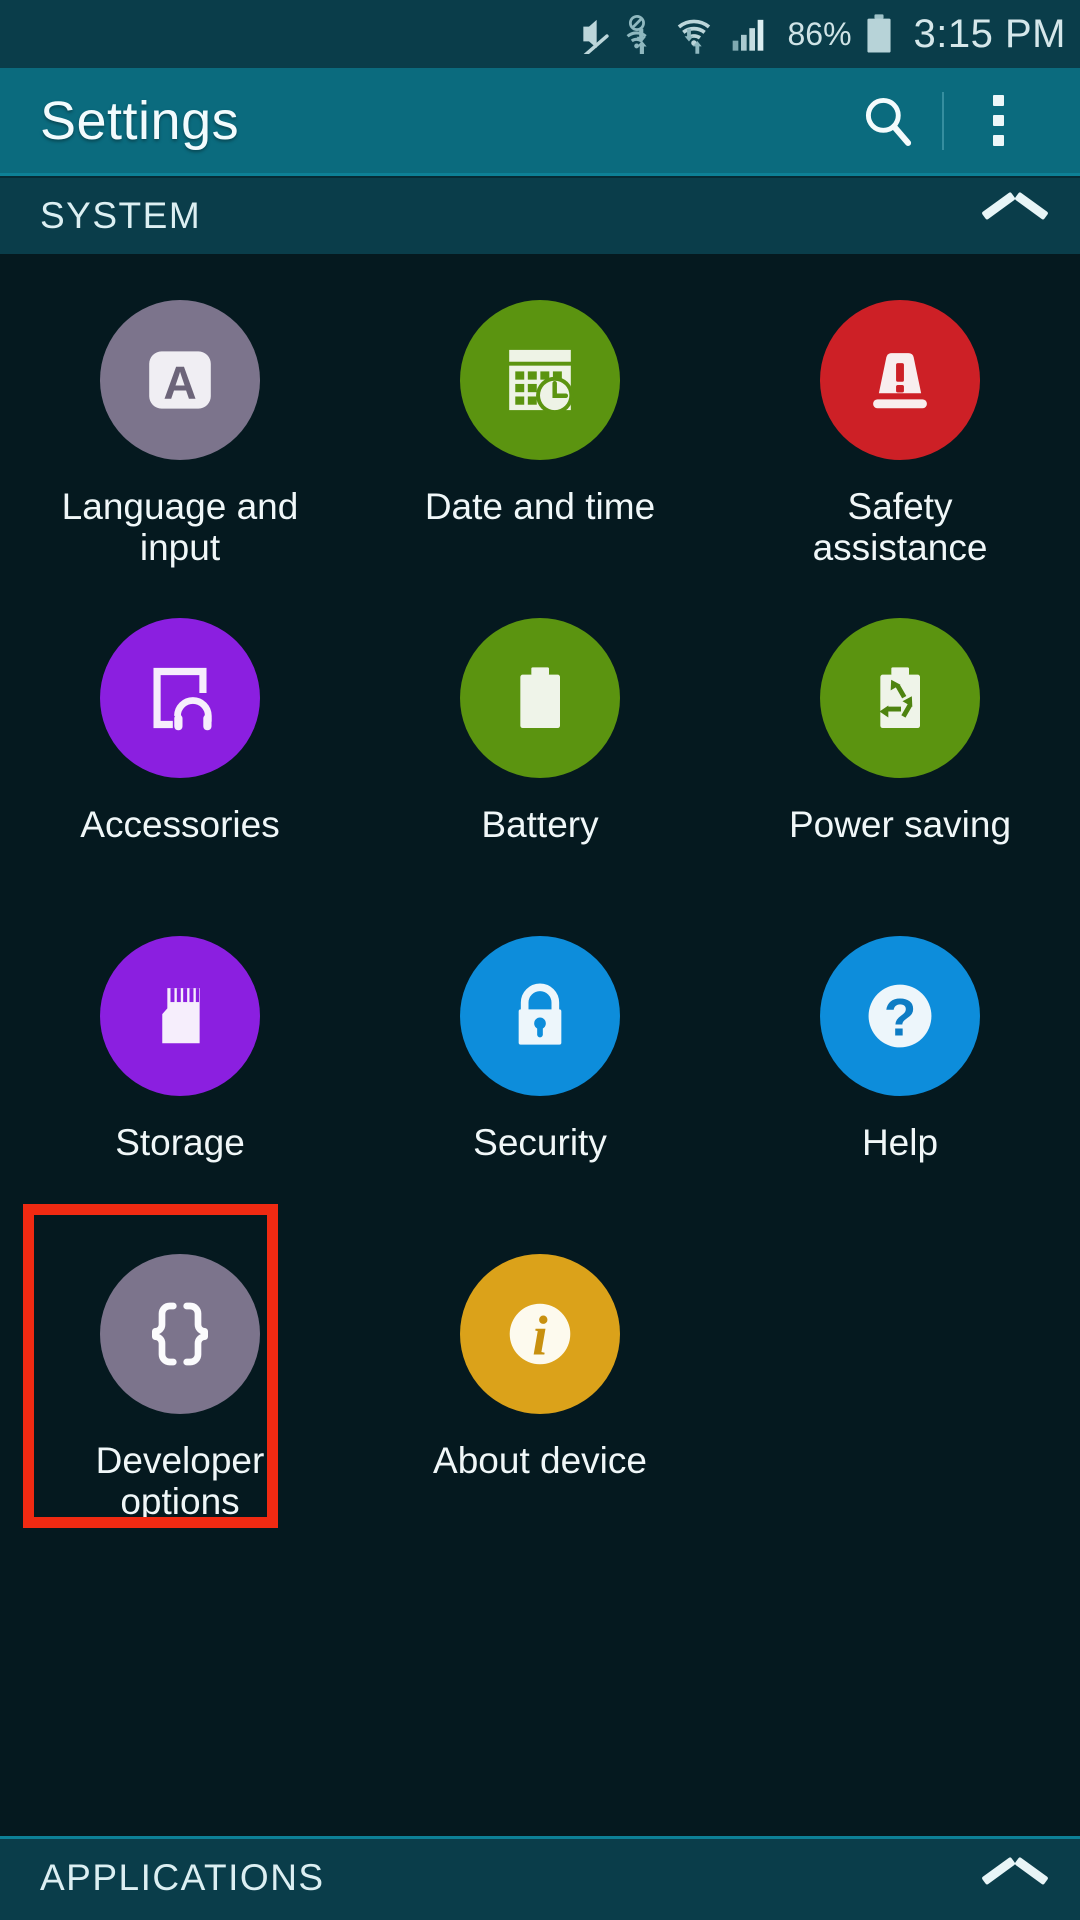 The image size is (1080, 1920). I want to click on language-input-icon: A, so click(180, 380).